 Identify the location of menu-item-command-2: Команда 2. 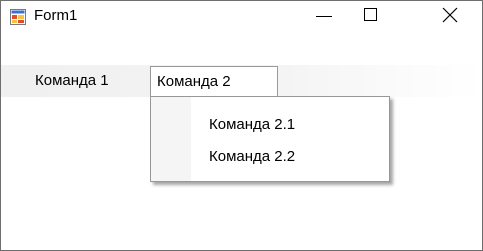
(214, 81).